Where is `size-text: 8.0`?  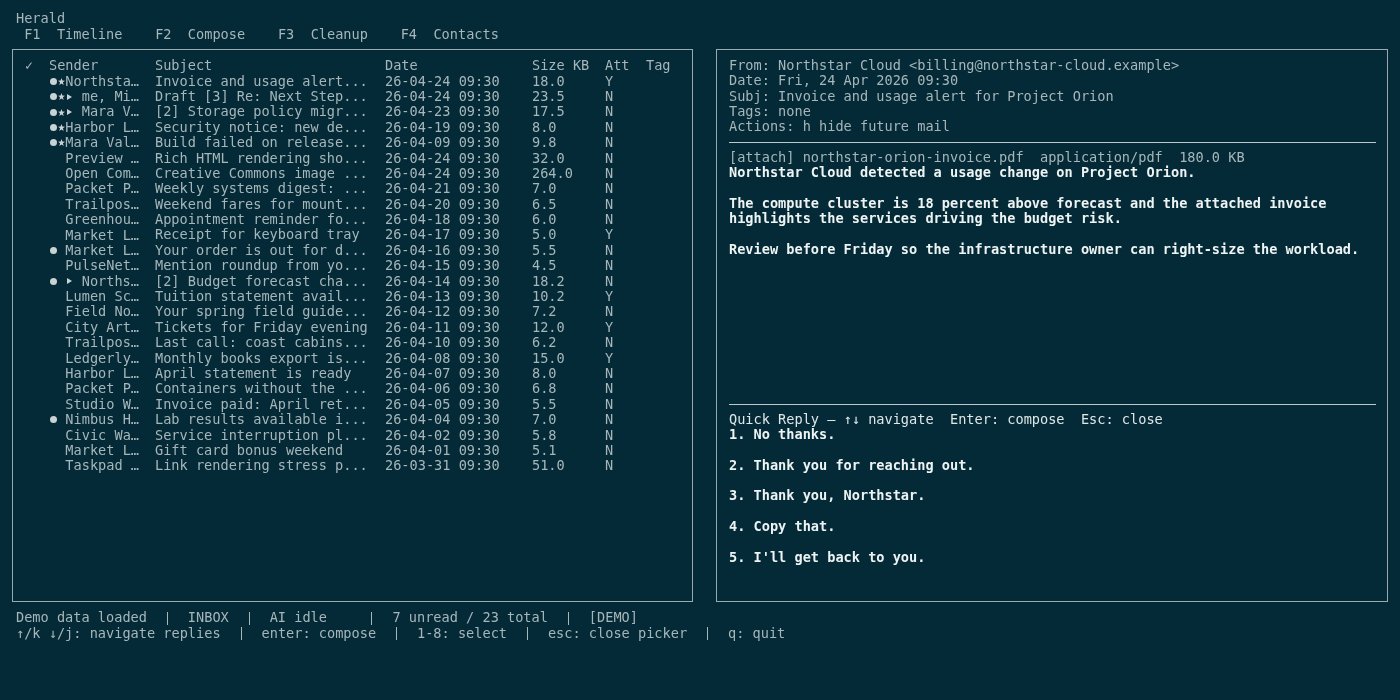
size-text: 8.0 is located at coordinates (545, 374).